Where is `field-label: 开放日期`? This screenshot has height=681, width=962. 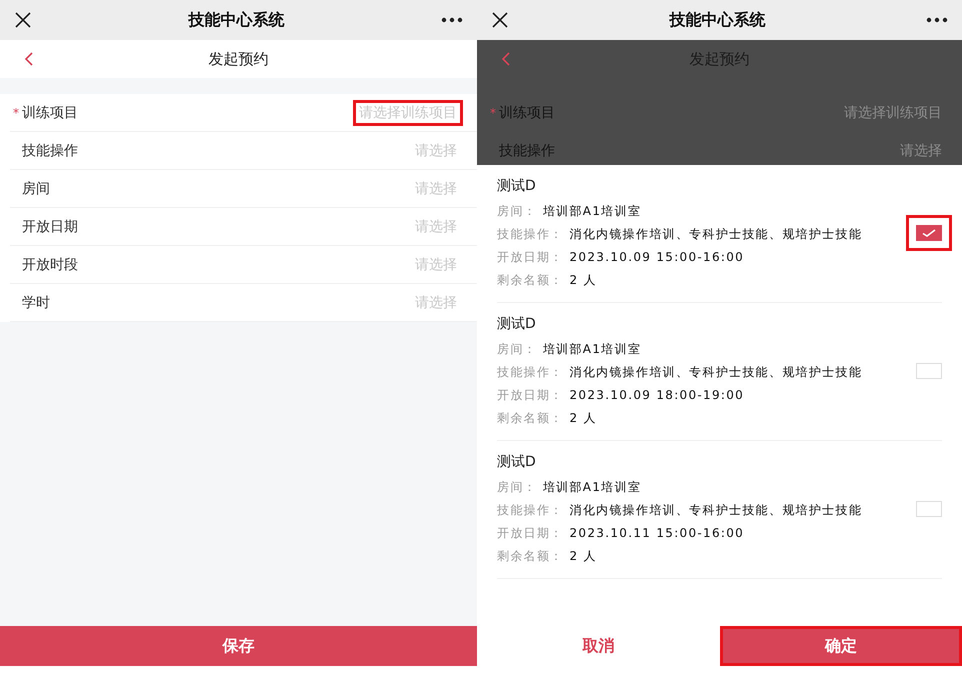
field-label: 开放日期 is located at coordinates (50, 227).